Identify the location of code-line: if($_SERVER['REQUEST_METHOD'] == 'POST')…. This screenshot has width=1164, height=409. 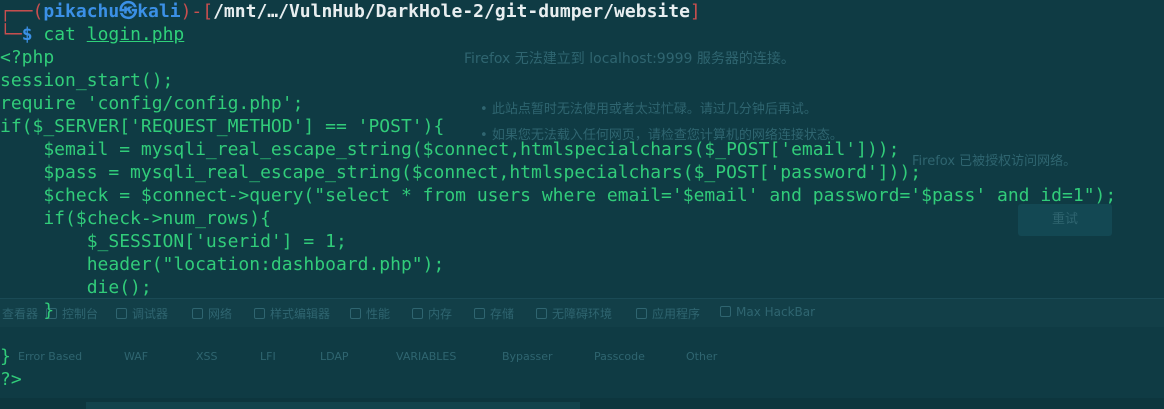
(222, 126).